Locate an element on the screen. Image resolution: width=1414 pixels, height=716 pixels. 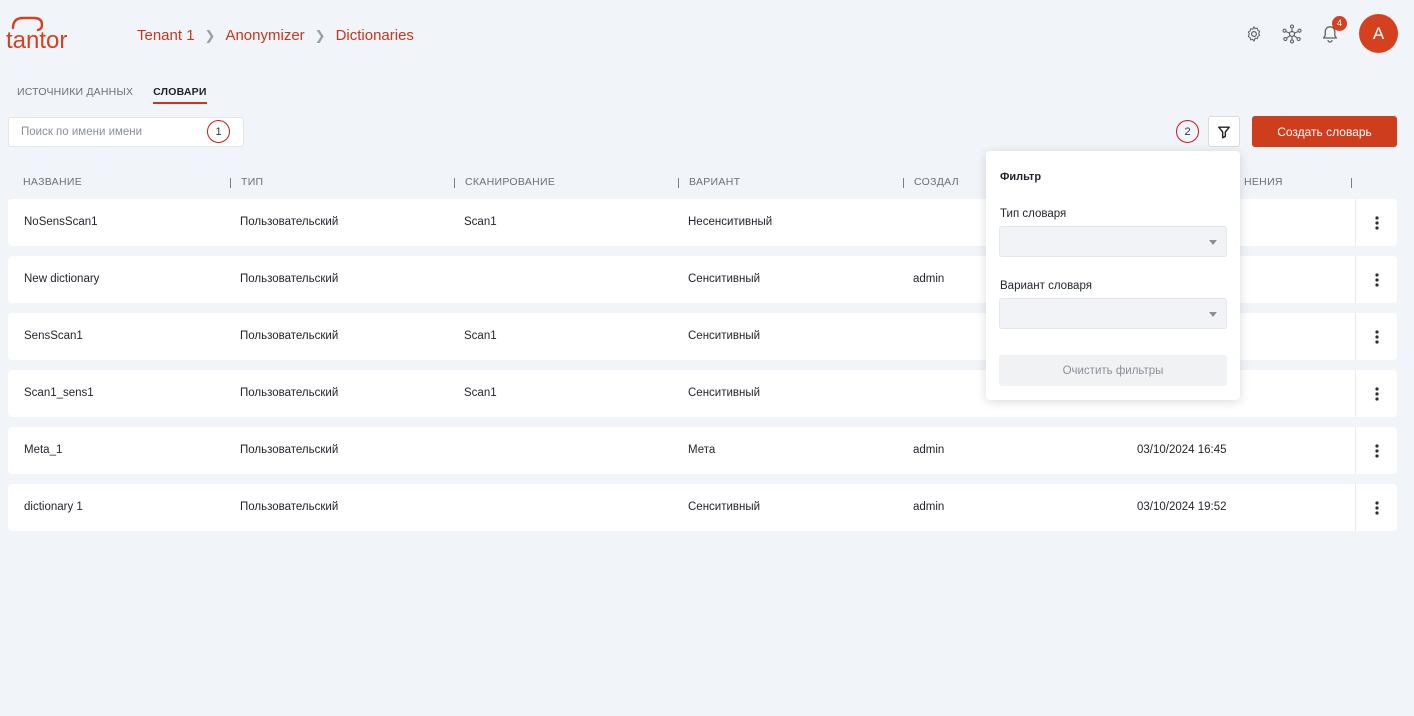
header-actions: 4 A is located at coordinates (1312, 33).